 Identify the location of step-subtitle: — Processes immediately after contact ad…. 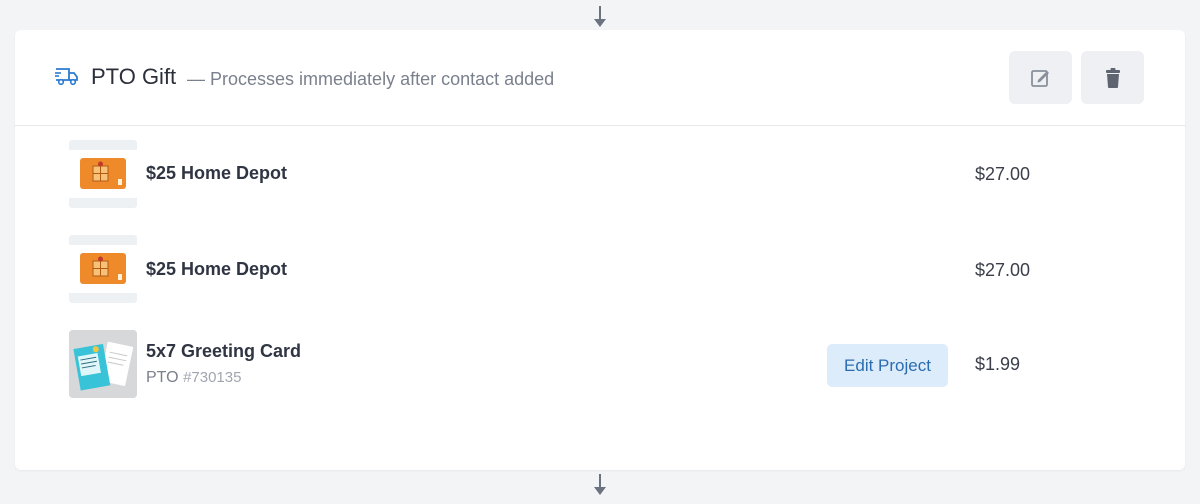
(371, 79).